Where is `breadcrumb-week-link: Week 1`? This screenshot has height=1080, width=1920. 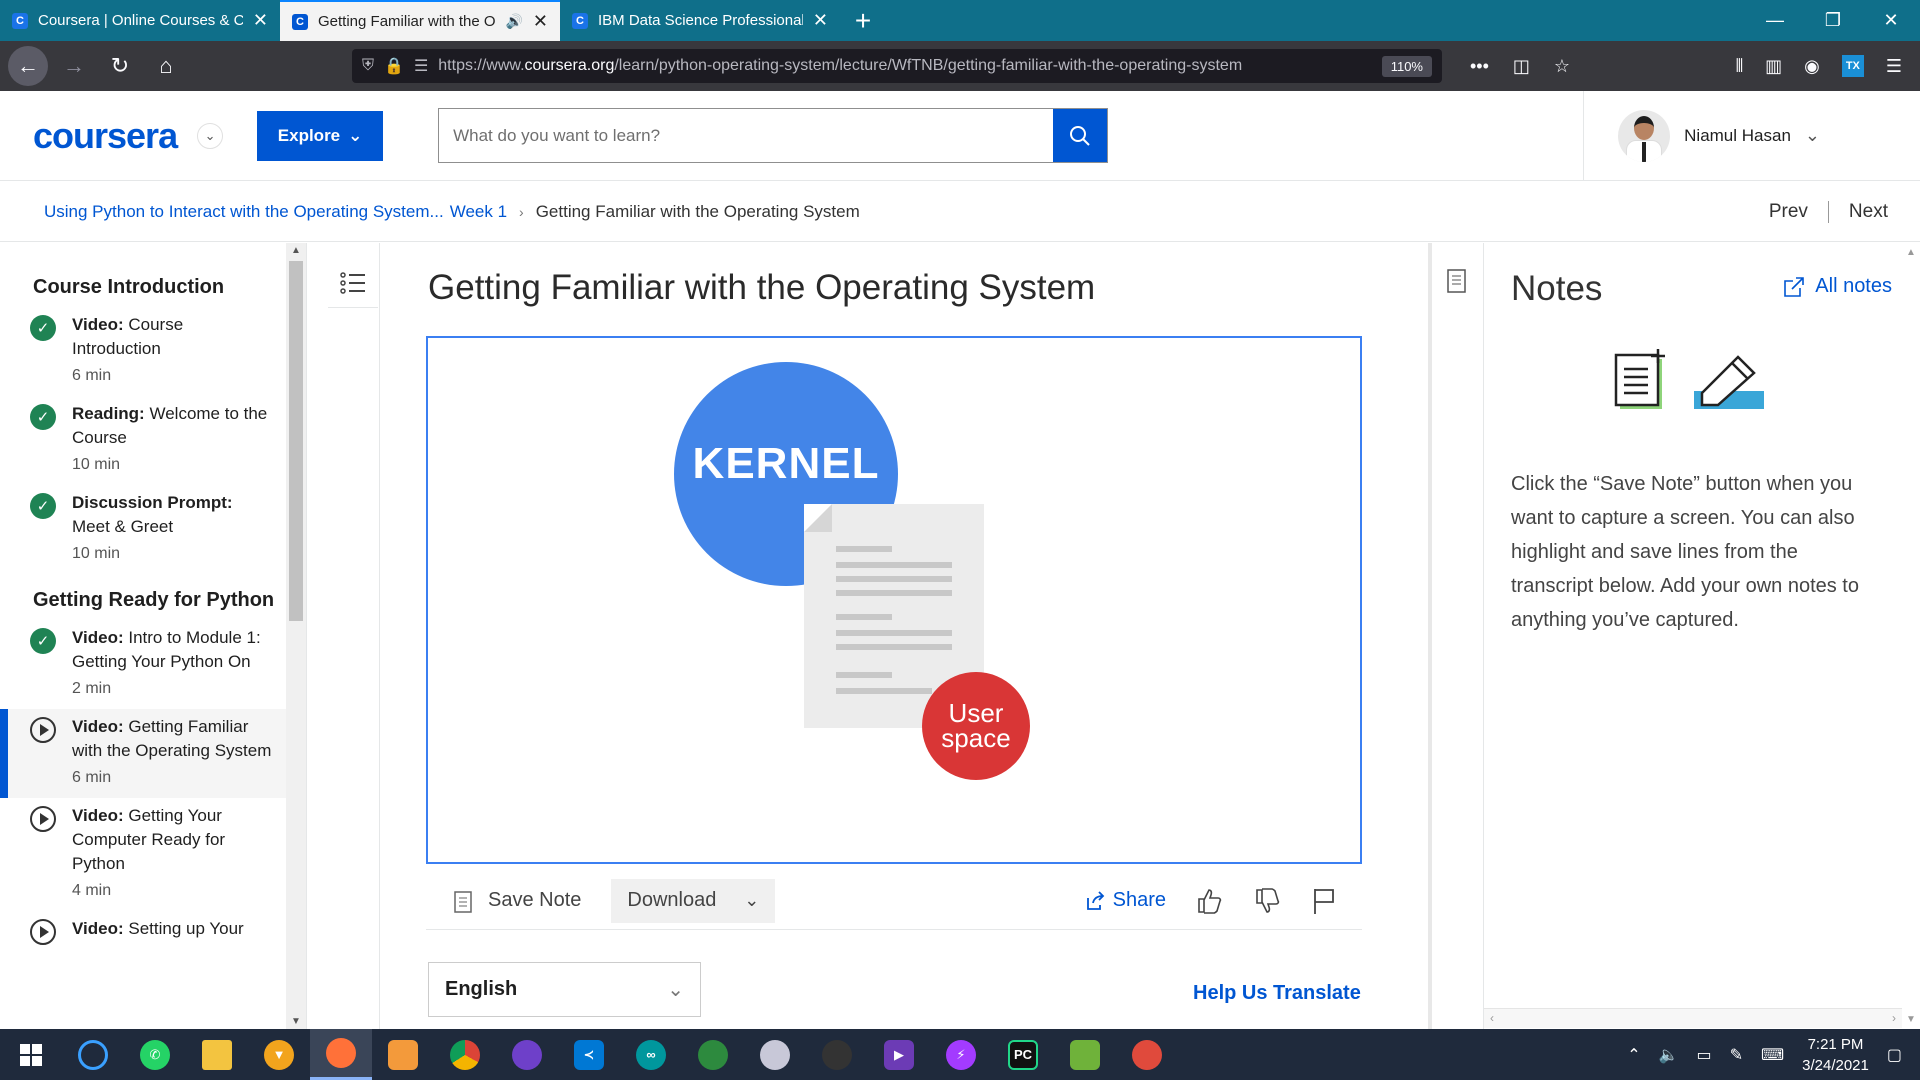 breadcrumb-week-link: Week 1 is located at coordinates (478, 212).